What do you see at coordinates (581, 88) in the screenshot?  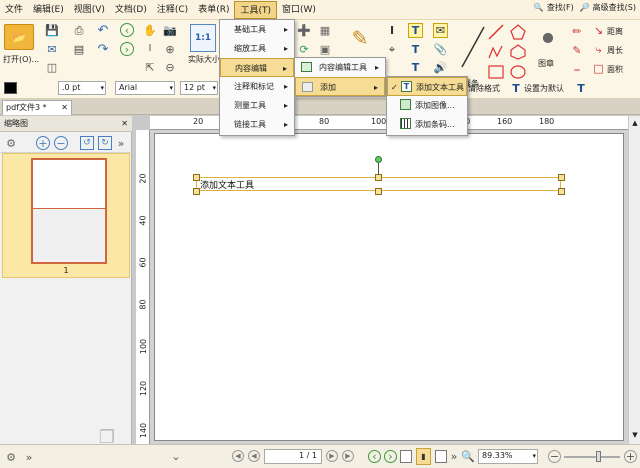 I see `text-style-icon: T` at bounding box center [581, 88].